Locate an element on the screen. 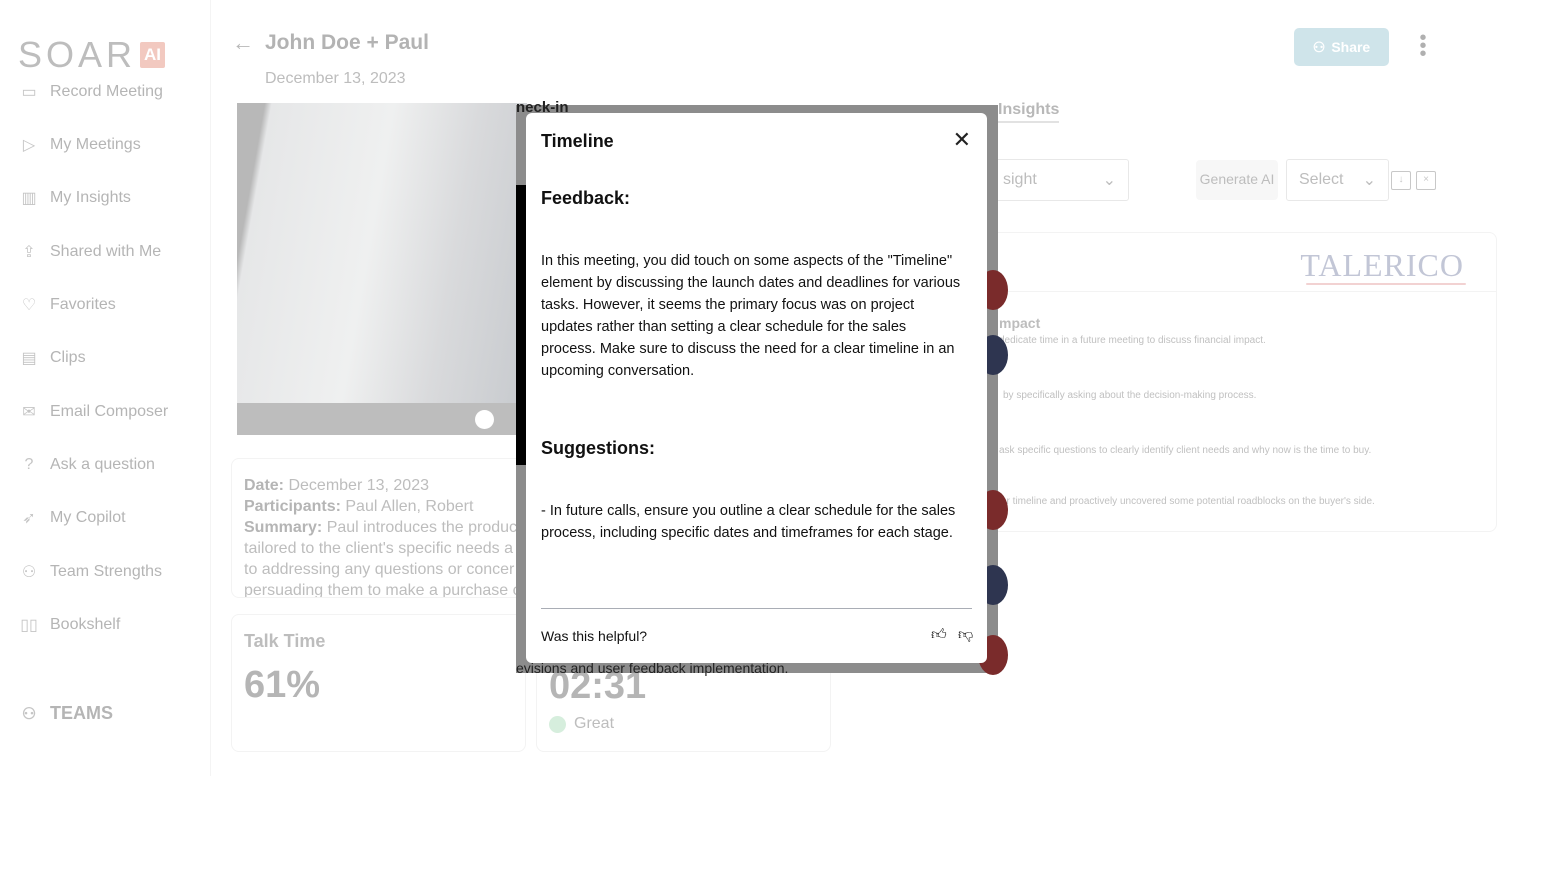 Image resolution: width=1564 pixels, height=876 pixels. tab-insights: Insights is located at coordinates (1029, 112).